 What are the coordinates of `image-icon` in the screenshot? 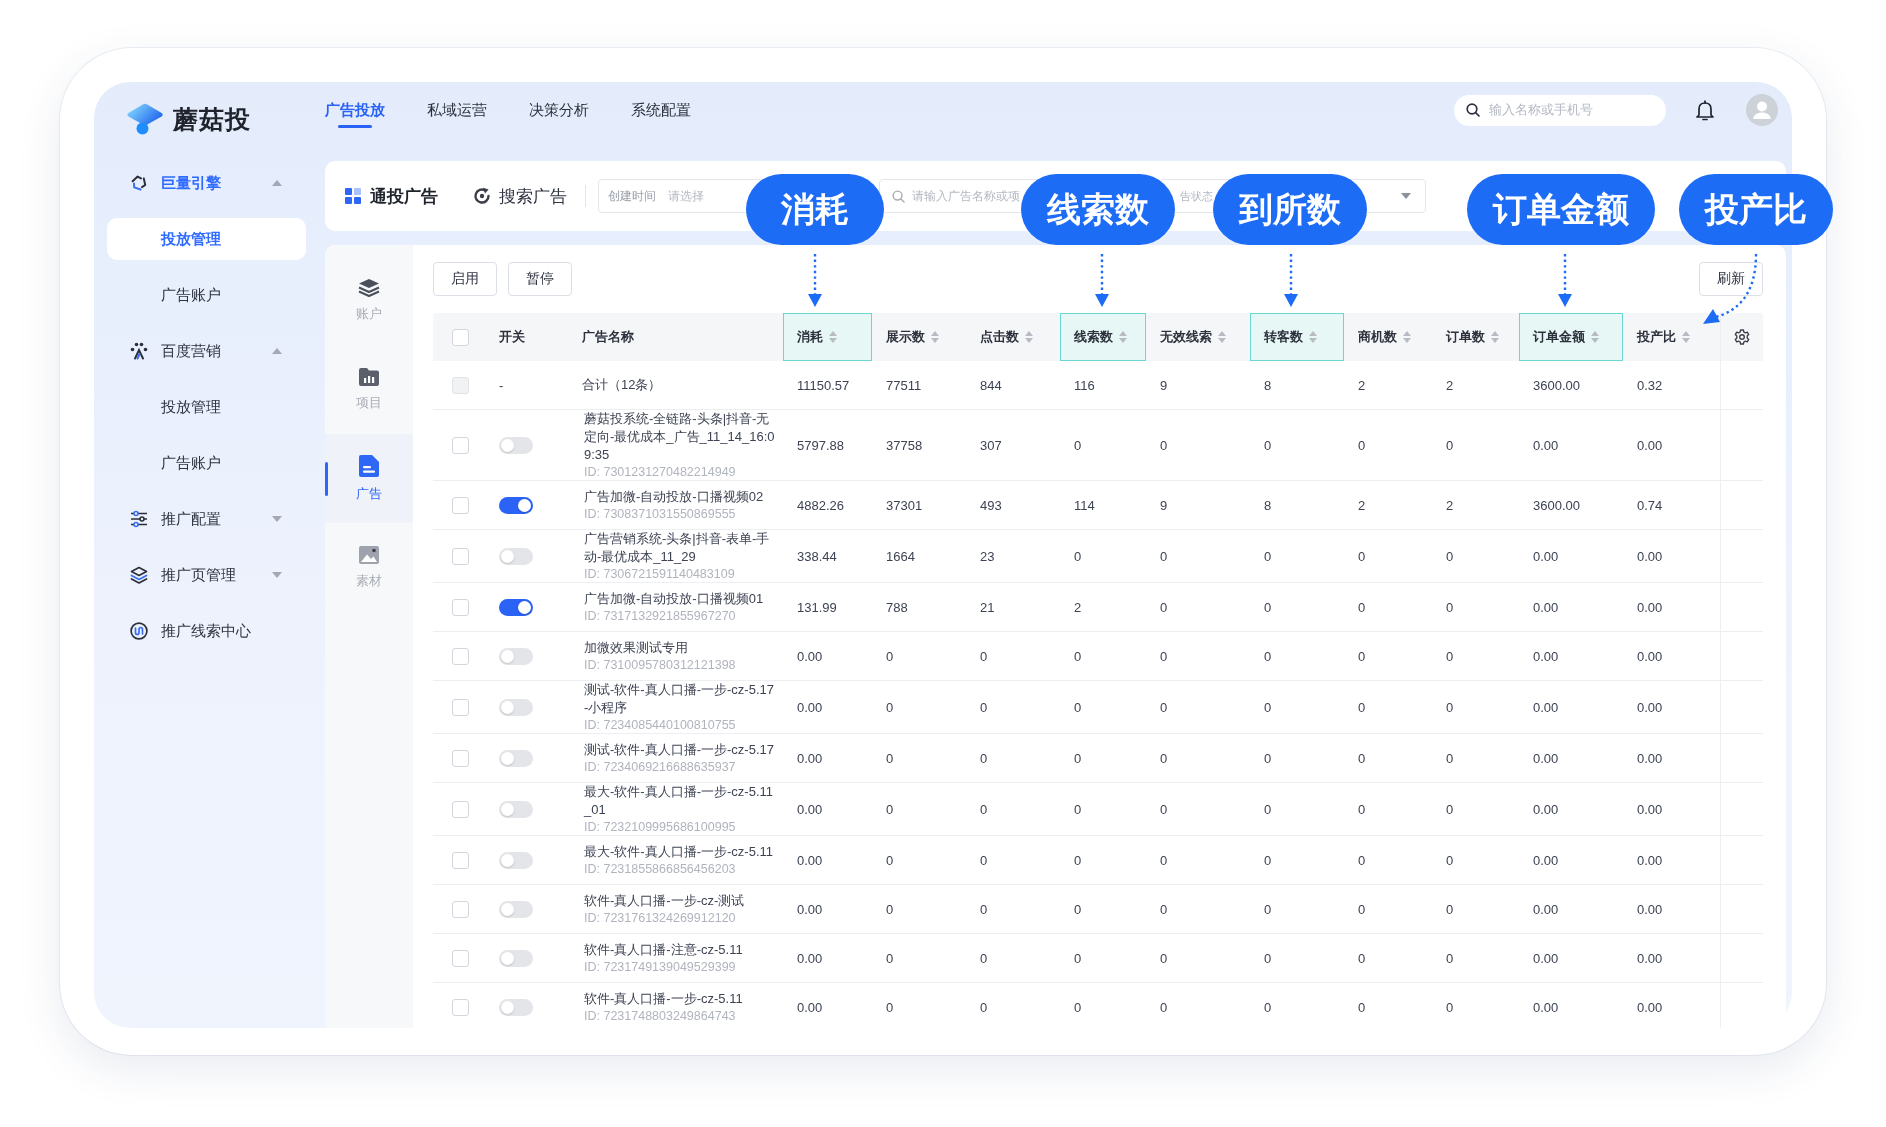 It's located at (369, 555).